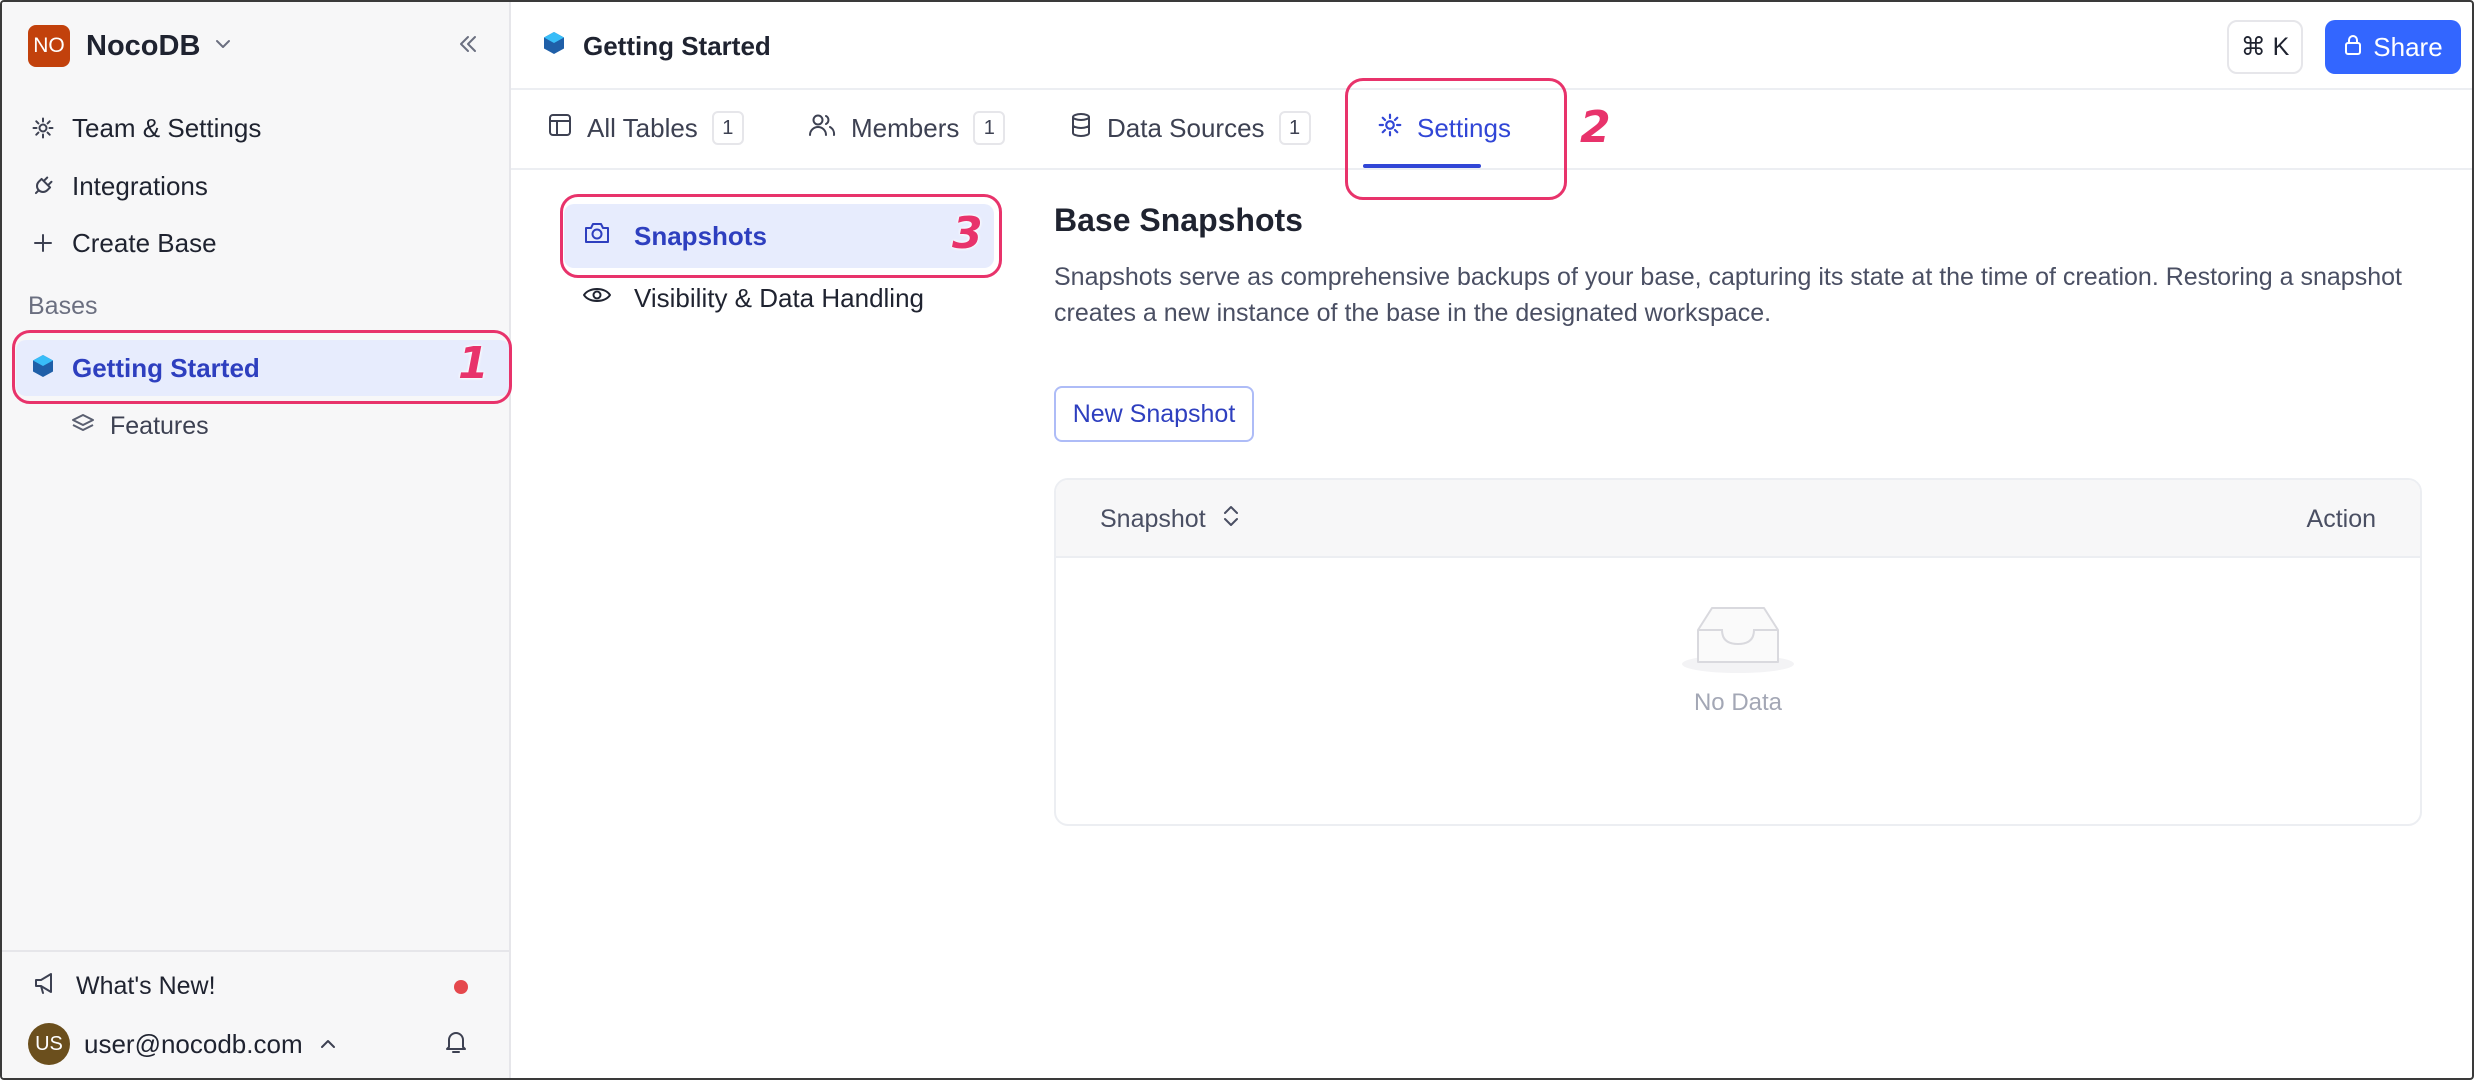 The width and height of the screenshot is (2474, 1080). Describe the element at coordinates (2341, 518) in the screenshot. I see `column-header-action: Action` at that location.